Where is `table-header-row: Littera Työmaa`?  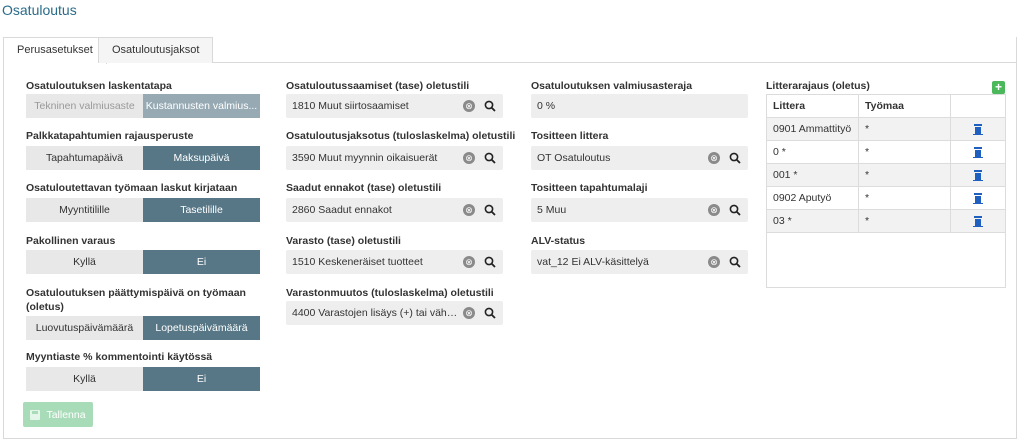
table-header-row: Littera Työmaa is located at coordinates (886, 106).